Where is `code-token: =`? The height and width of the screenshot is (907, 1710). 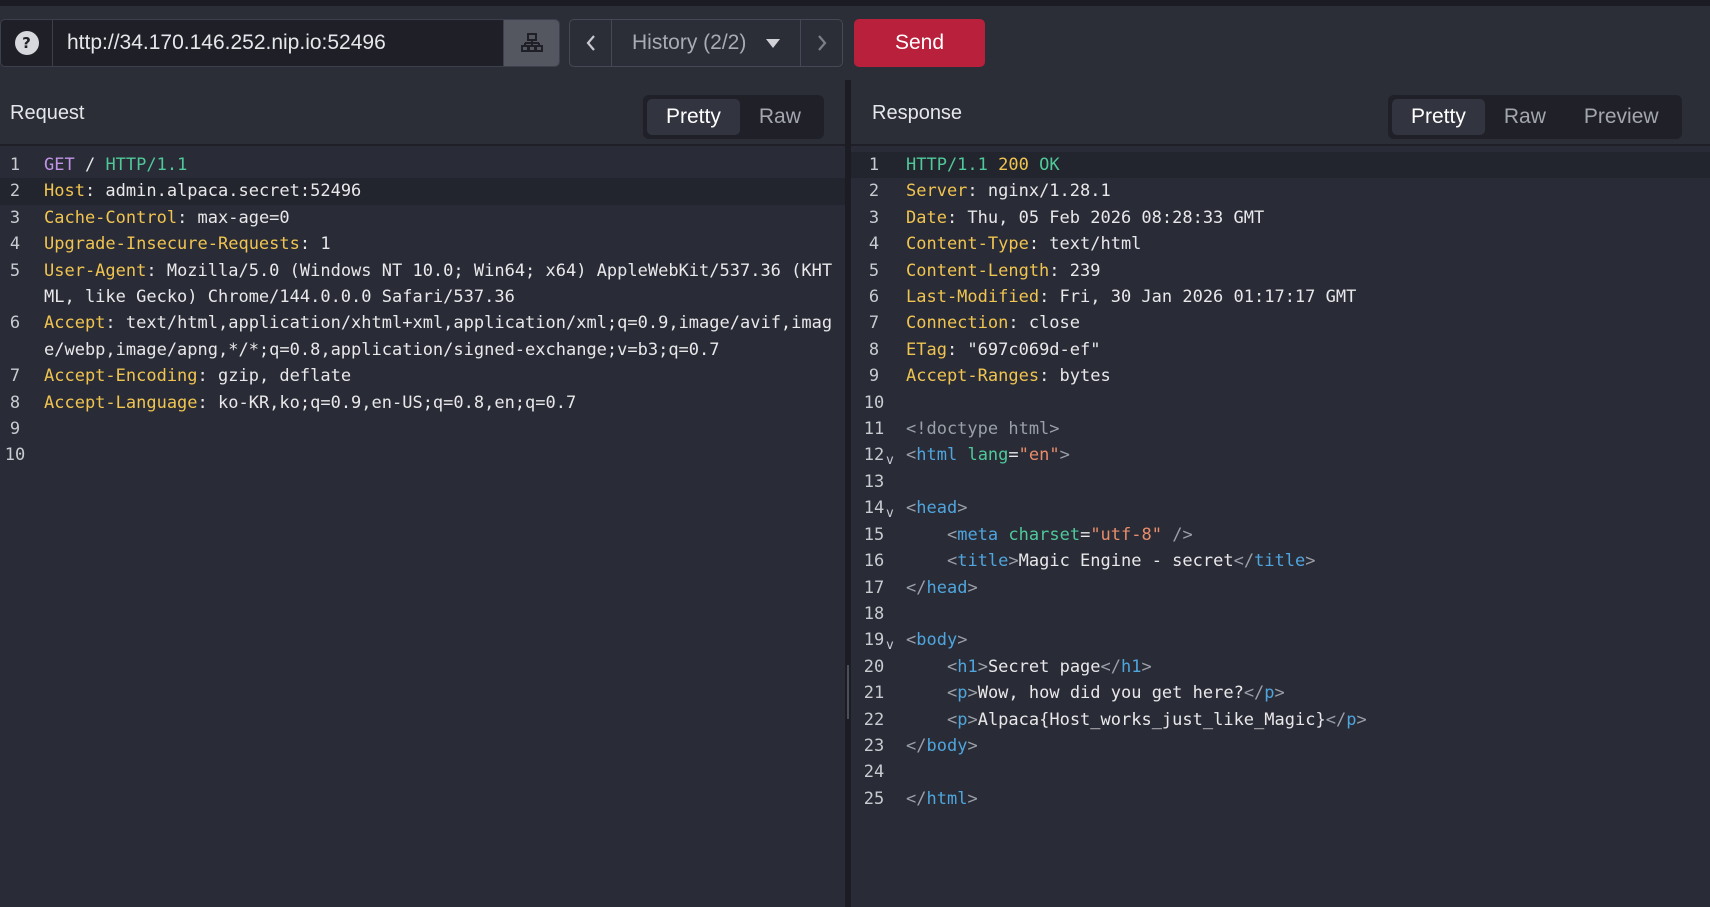
code-token: = is located at coordinates (1013, 455).